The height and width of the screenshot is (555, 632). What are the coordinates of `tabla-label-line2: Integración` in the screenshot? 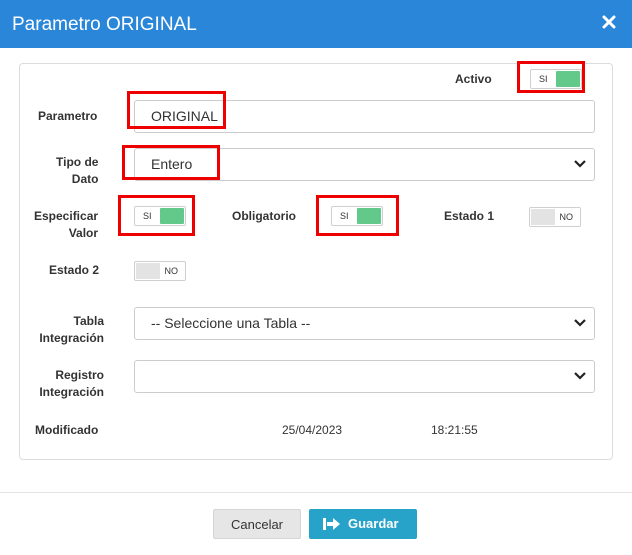 It's located at (71, 338).